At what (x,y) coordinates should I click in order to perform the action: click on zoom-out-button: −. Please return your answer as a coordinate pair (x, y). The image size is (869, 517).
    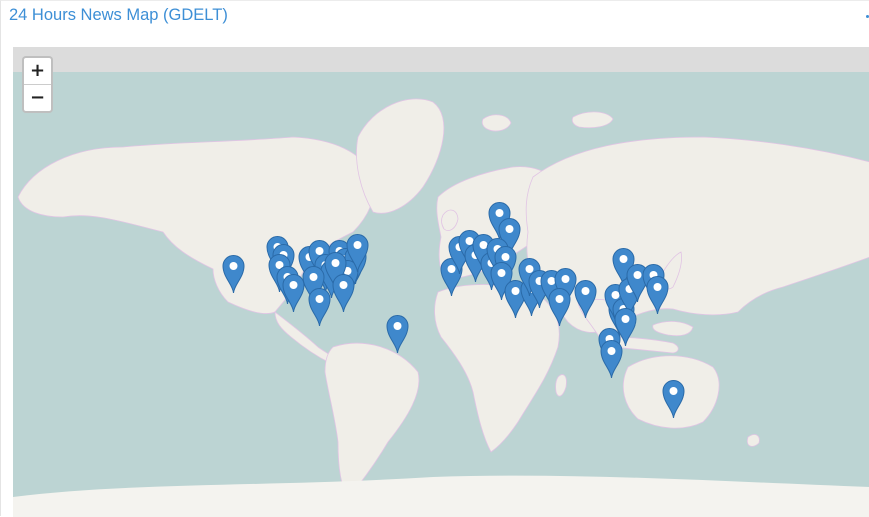
    Looking at the image, I should click on (37, 97).